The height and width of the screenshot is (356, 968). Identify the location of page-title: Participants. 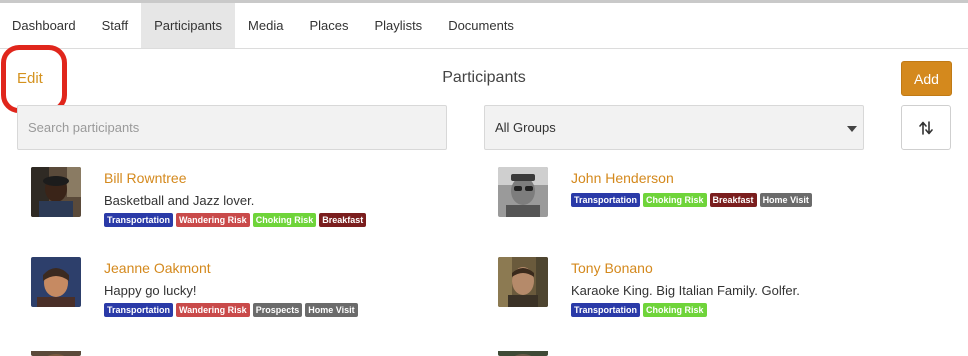
(484, 77).